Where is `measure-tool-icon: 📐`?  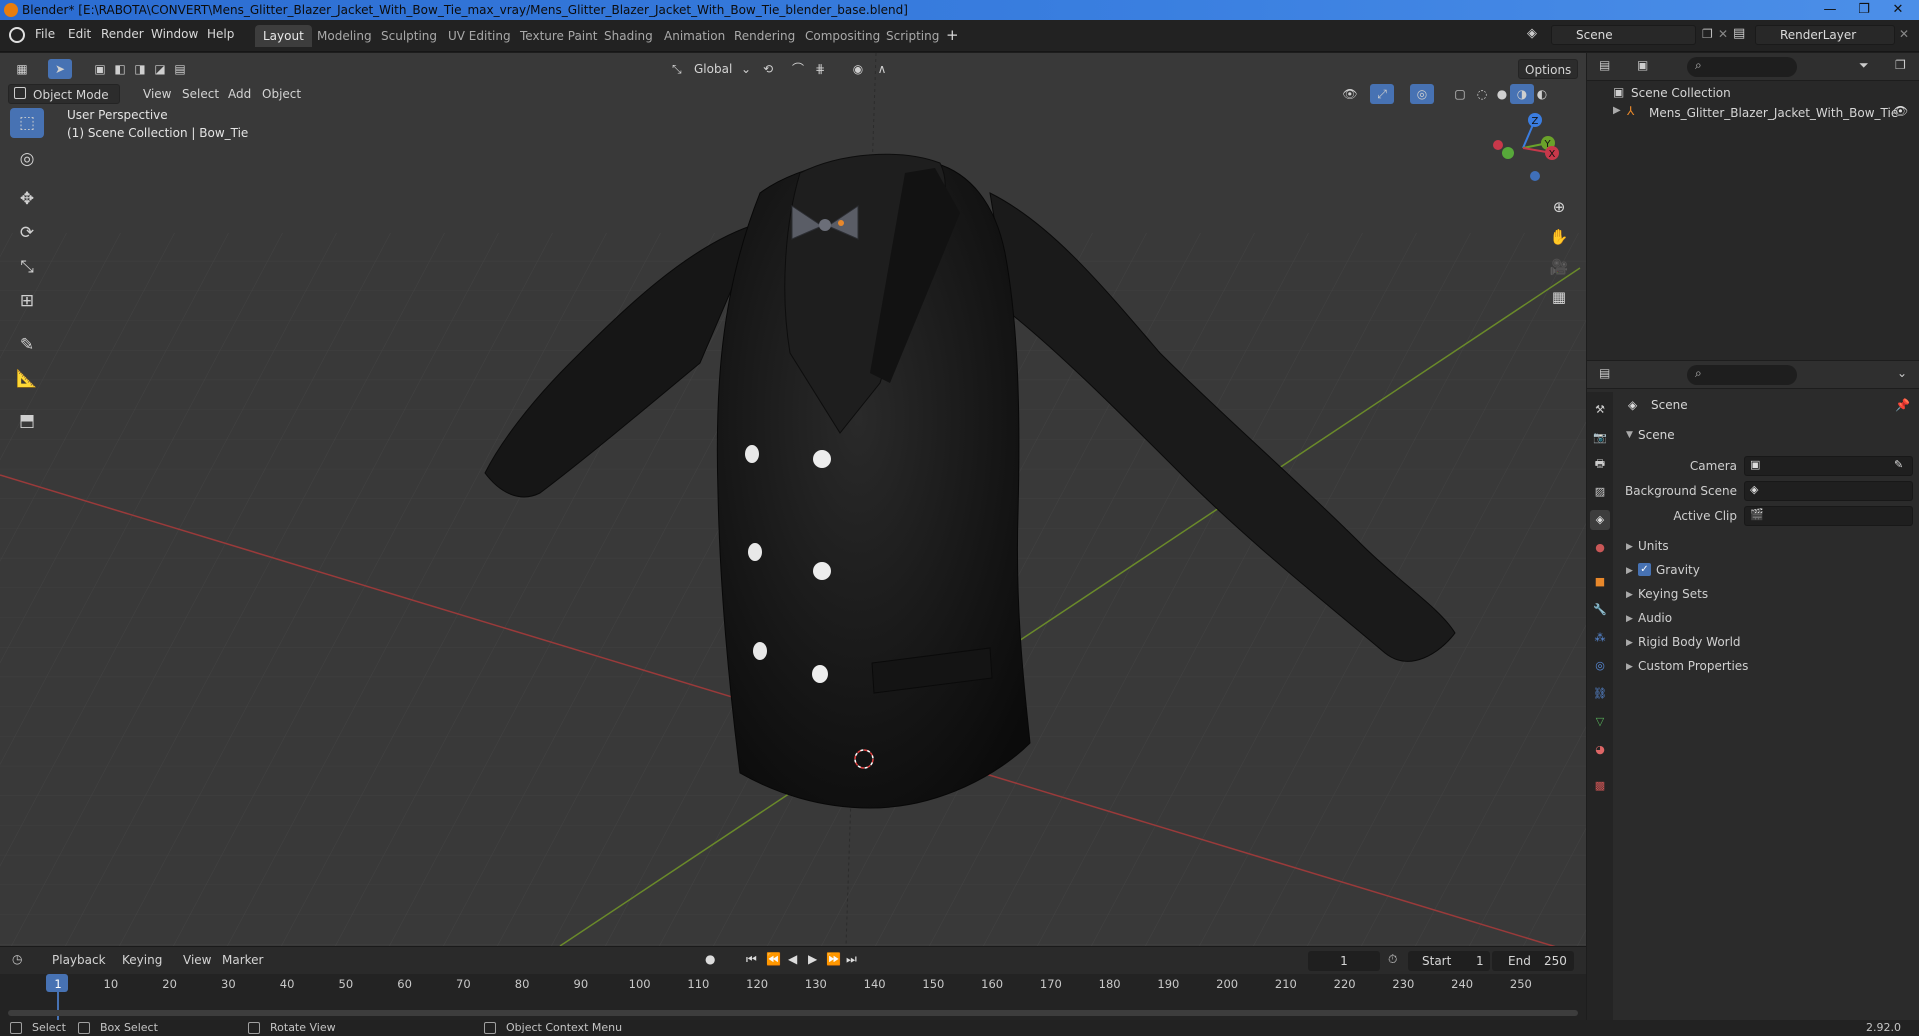
measure-tool-icon: 📐 is located at coordinates (27, 379).